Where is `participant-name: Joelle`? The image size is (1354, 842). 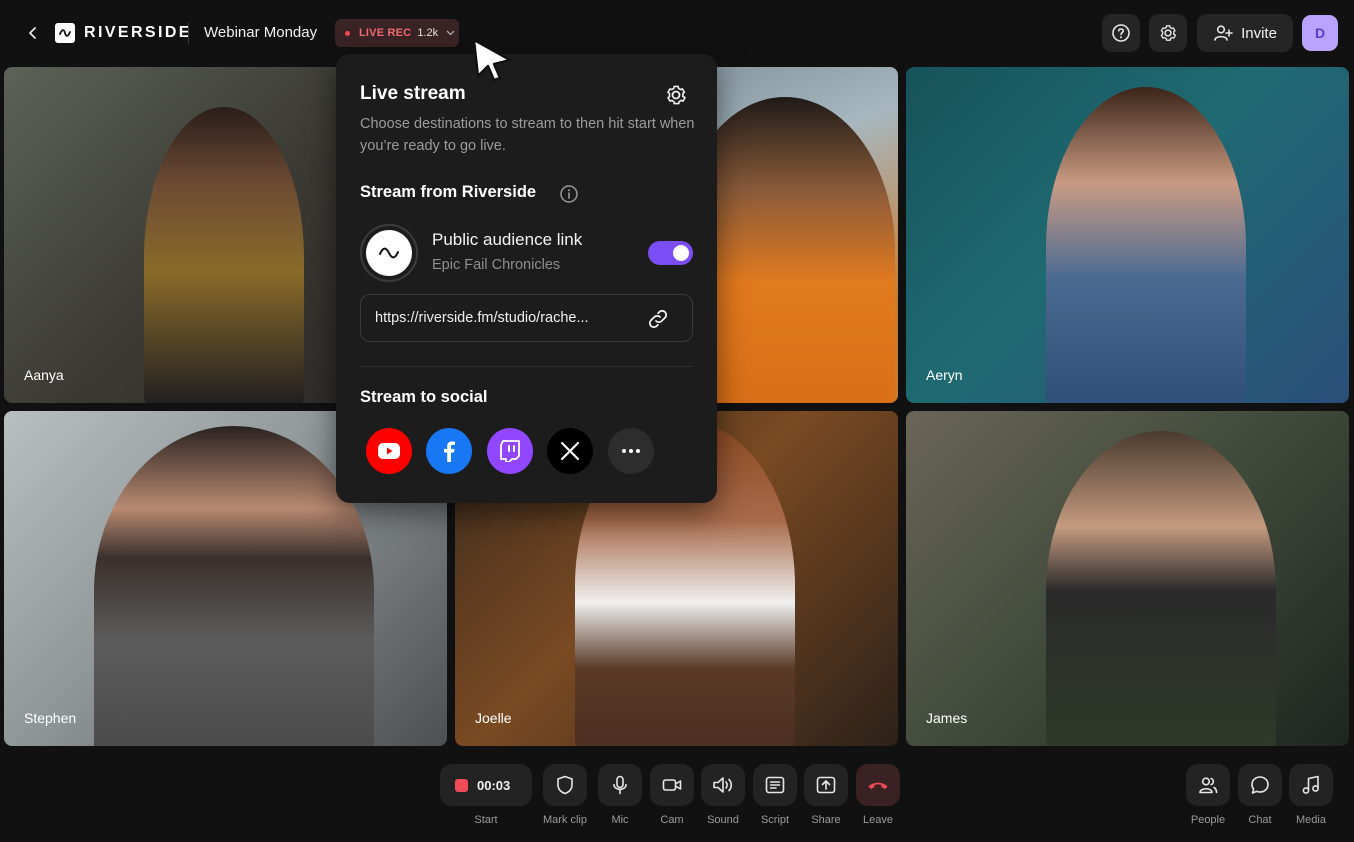 participant-name: Joelle is located at coordinates (493, 718).